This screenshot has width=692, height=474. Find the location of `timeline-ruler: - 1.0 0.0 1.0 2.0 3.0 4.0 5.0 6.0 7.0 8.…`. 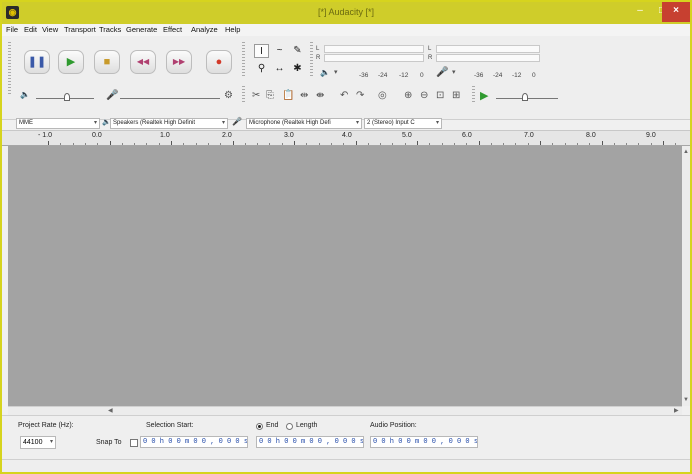

timeline-ruler: - 1.0 0.0 1.0 2.0 3.0 4.0 5.0 6.0 7.0 8.… is located at coordinates (346, 138).